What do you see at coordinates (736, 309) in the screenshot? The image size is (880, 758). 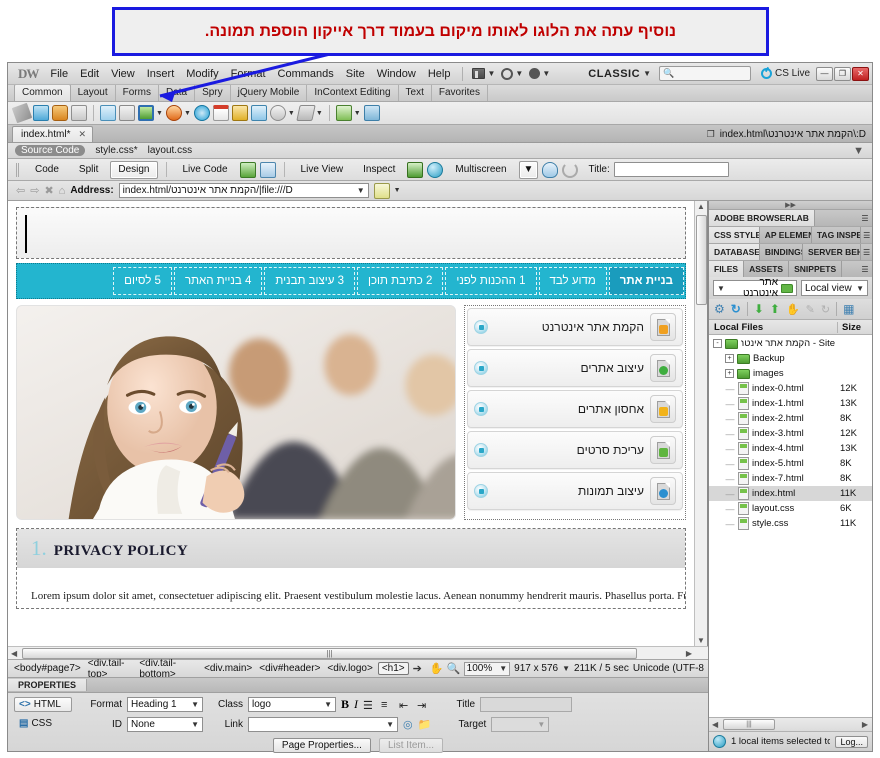 I see `refresh-icon: ↻` at bounding box center [736, 309].